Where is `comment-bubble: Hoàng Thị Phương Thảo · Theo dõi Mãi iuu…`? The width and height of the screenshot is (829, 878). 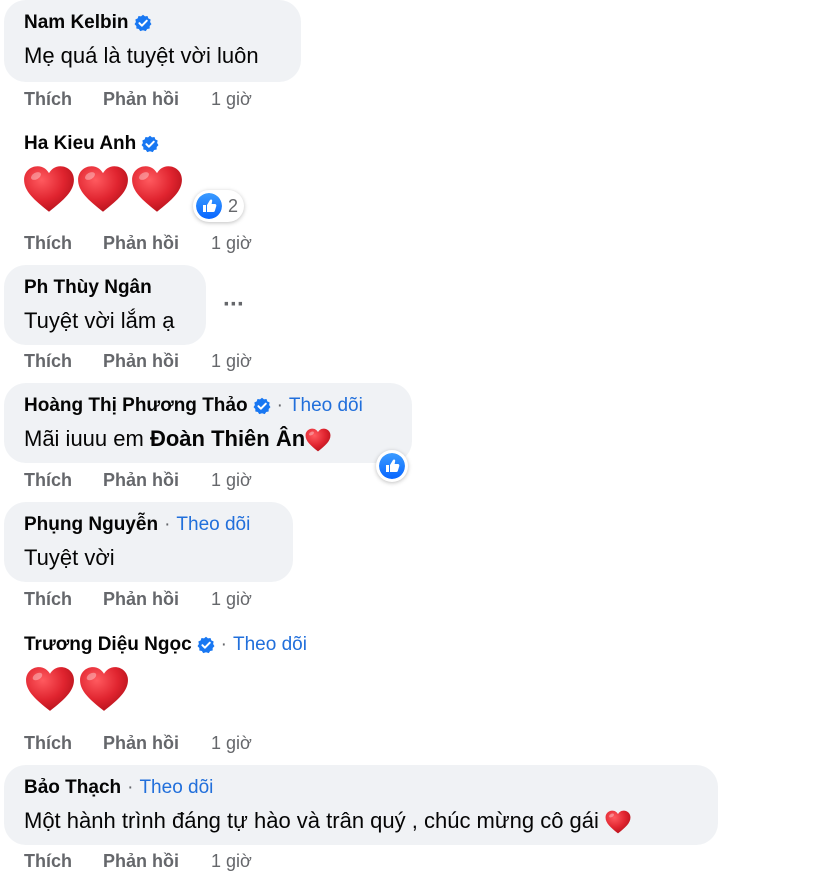 comment-bubble: Hoàng Thị Phương Thảo · Theo dõi Mãi iuu… is located at coordinates (208, 423).